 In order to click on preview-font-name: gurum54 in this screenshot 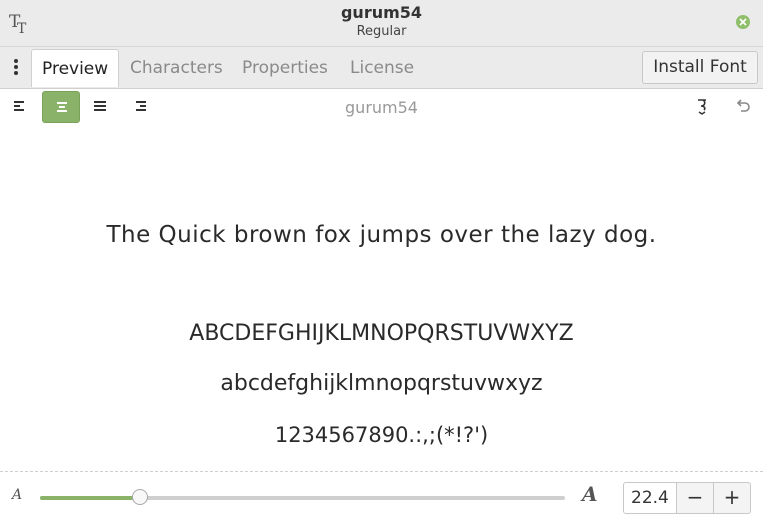, I will do `click(381, 107)`.